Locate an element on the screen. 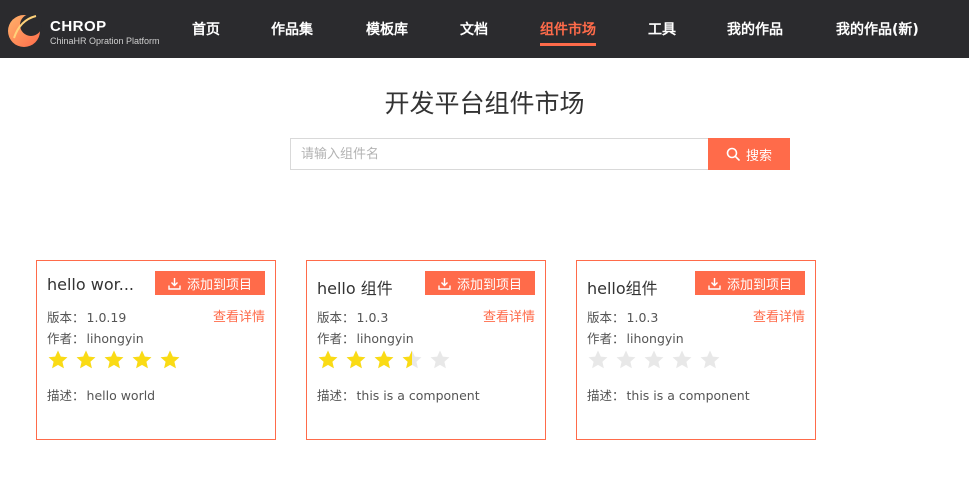 Image resolution: width=969 pixels, height=484 pixels. version-row: 版本： 1.0.19 is located at coordinates (86, 316).